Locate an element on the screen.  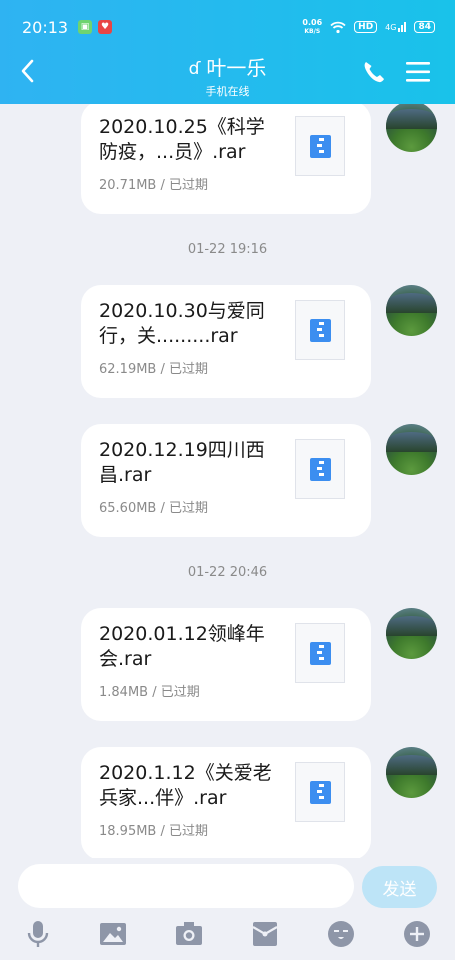
file-meta: 65.60MB / 已过期 is located at coordinates (153, 508).